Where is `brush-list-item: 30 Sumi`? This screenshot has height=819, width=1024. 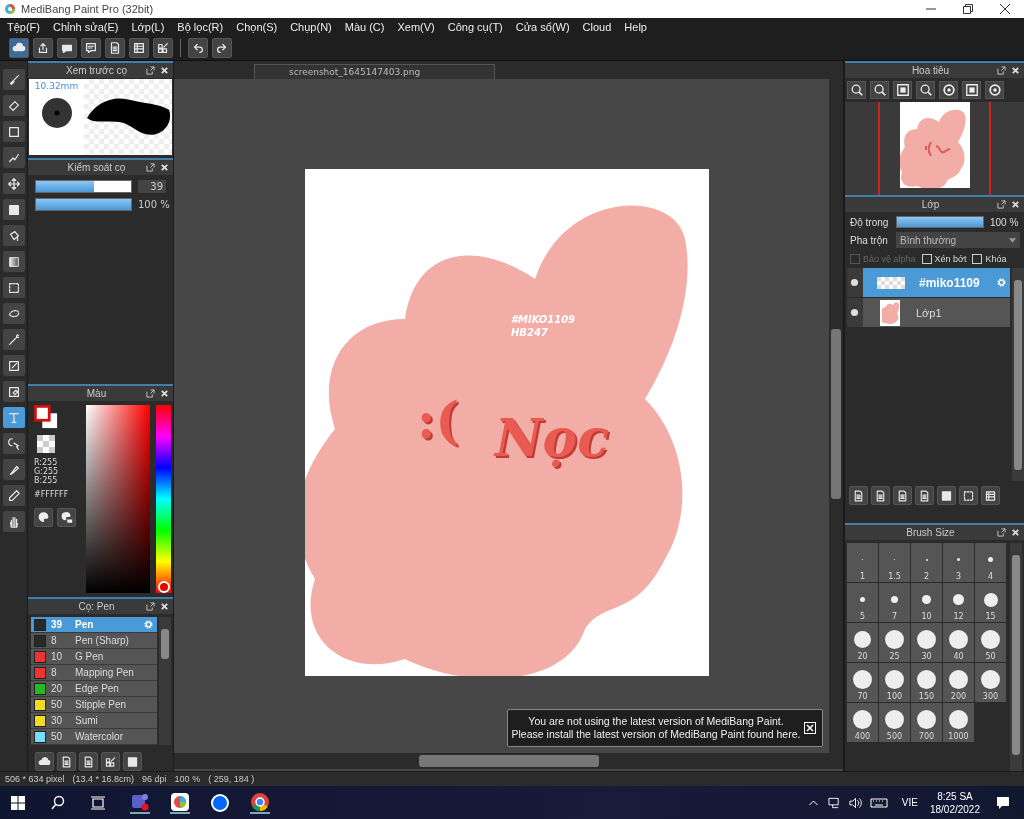 brush-list-item: 30 Sumi is located at coordinates (94, 721).